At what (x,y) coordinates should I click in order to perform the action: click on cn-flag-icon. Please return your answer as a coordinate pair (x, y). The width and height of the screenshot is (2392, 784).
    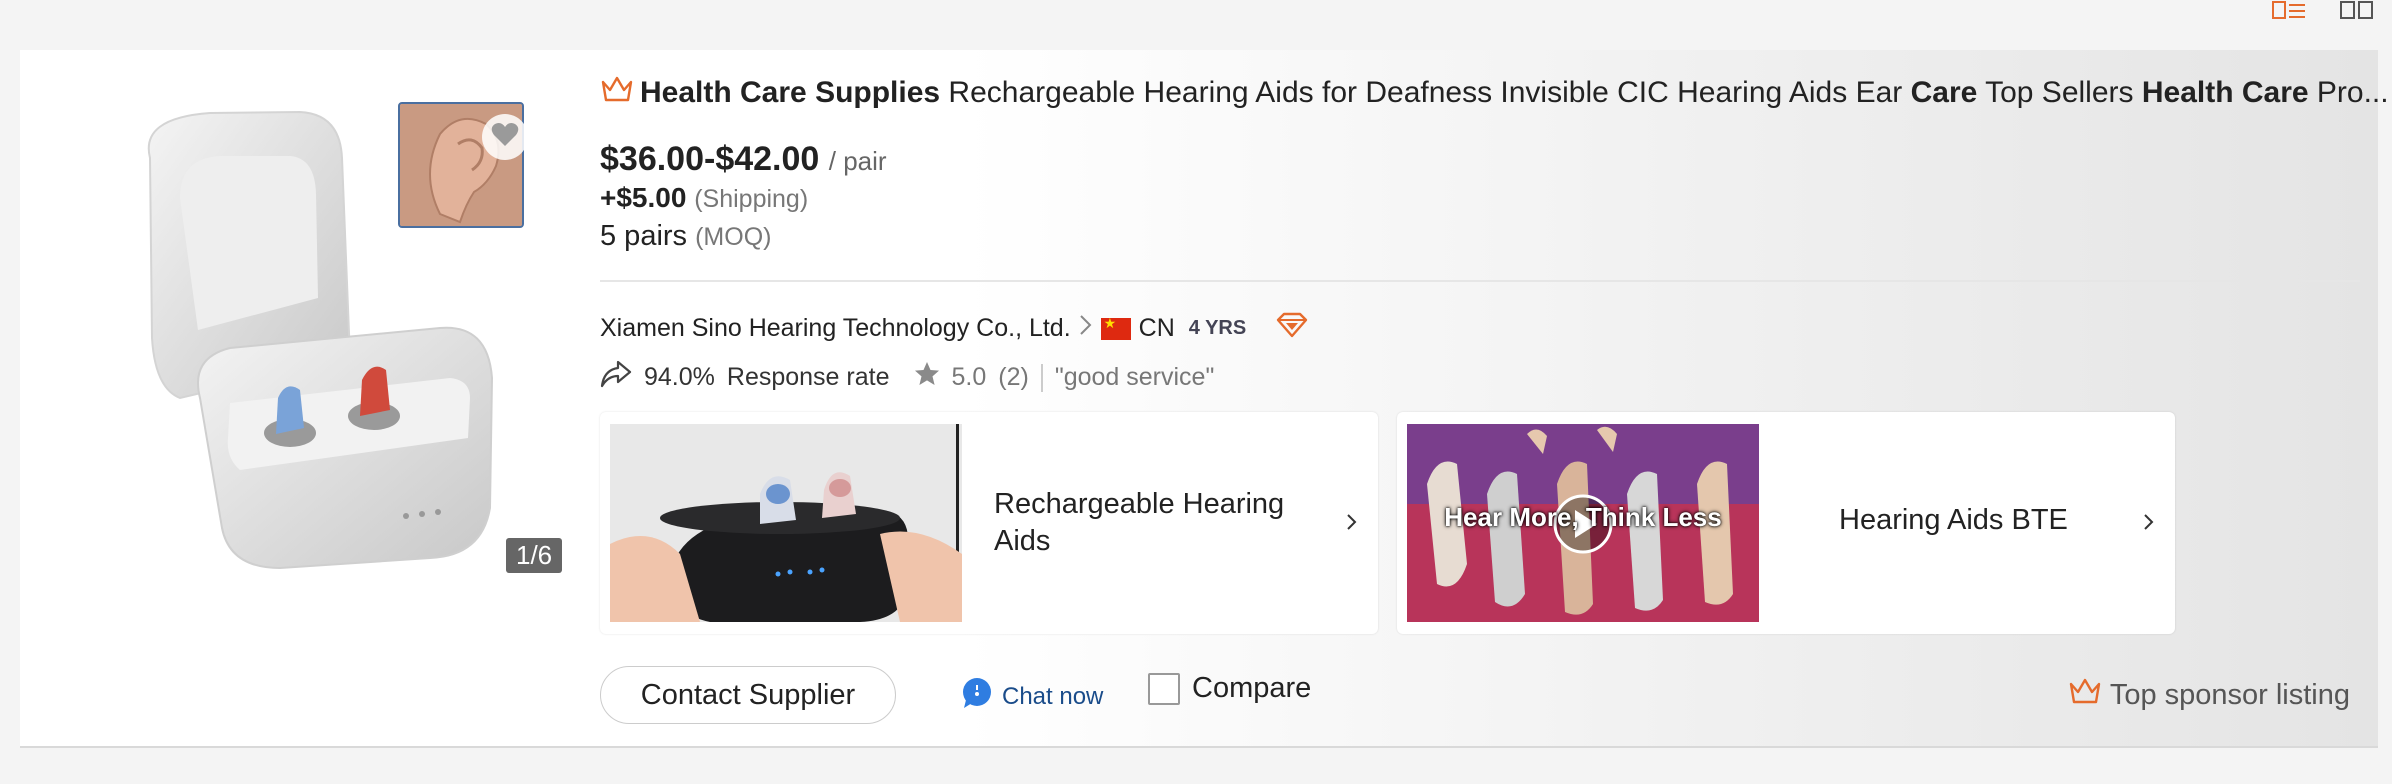
    Looking at the image, I should click on (1115, 327).